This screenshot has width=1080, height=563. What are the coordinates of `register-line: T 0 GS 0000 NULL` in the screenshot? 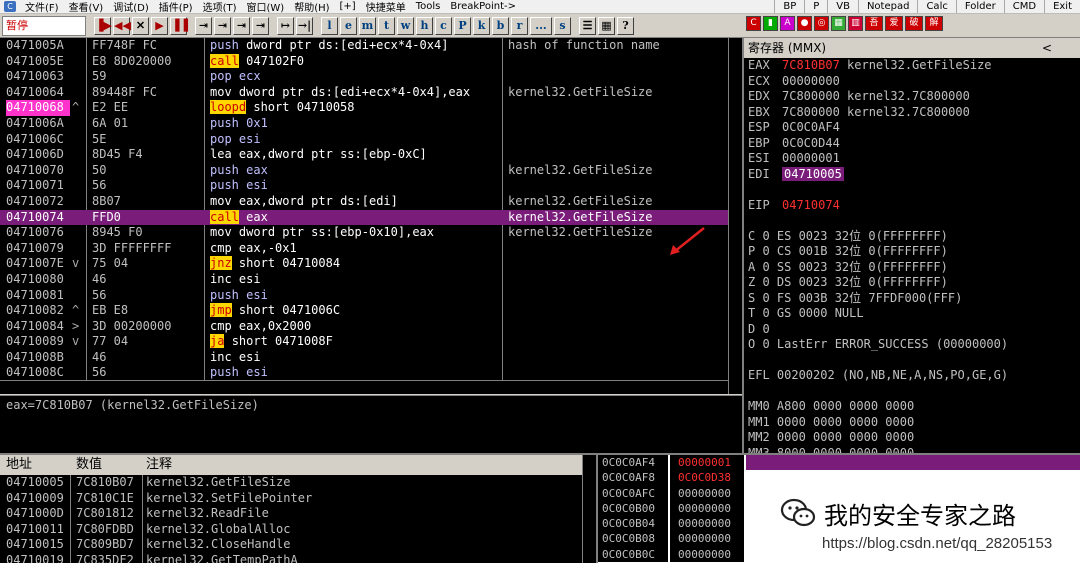 It's located at (912, 314).